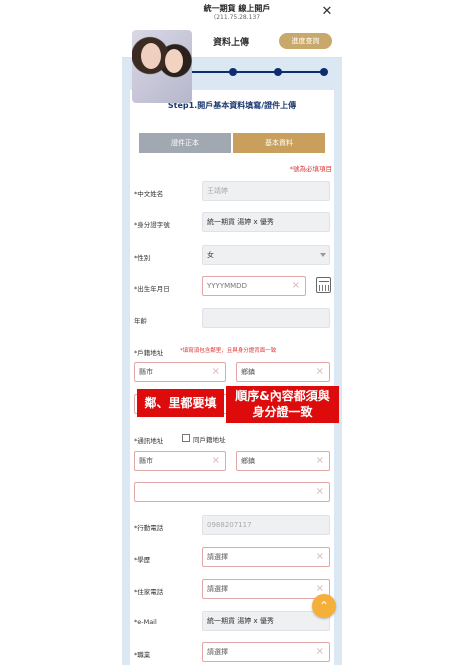 This screenshot has width=466, height=665. What do you see at coordinates (237, 17) in the screenshot?
I see `ip-address: (211.75.28.137` at bounding box center [237, 17].